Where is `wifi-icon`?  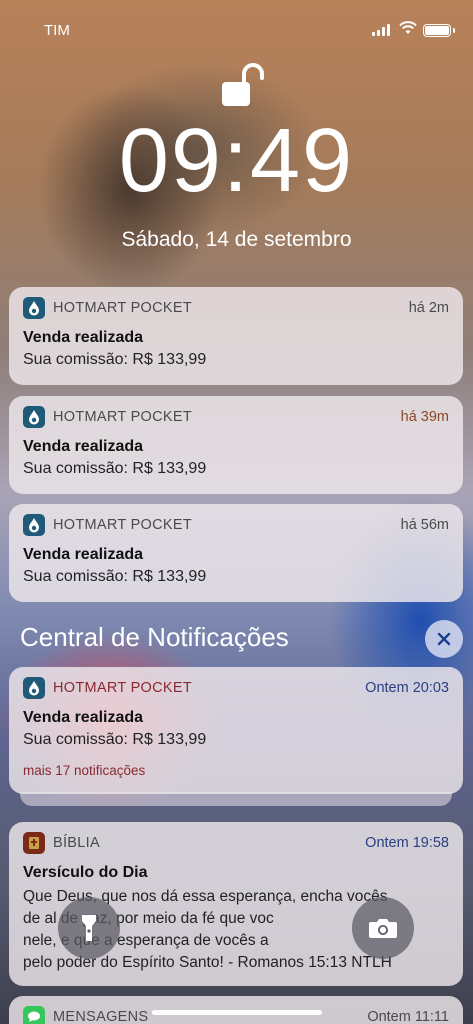 wifi-icon is located at coordinates (408, 27).